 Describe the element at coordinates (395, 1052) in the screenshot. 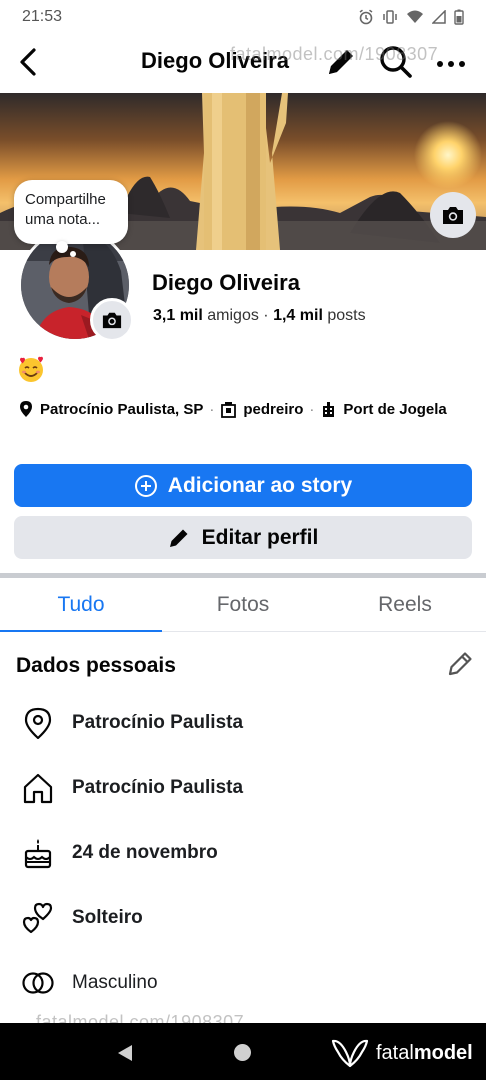

I see `brand-name-light: fatal` at that location.